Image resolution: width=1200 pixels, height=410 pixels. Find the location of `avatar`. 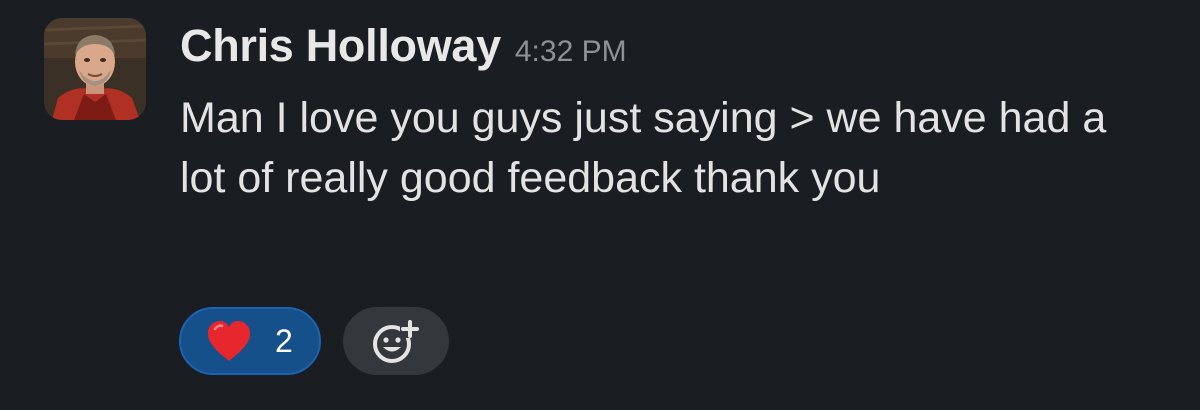

avatar is located at coordinates (95, 69).